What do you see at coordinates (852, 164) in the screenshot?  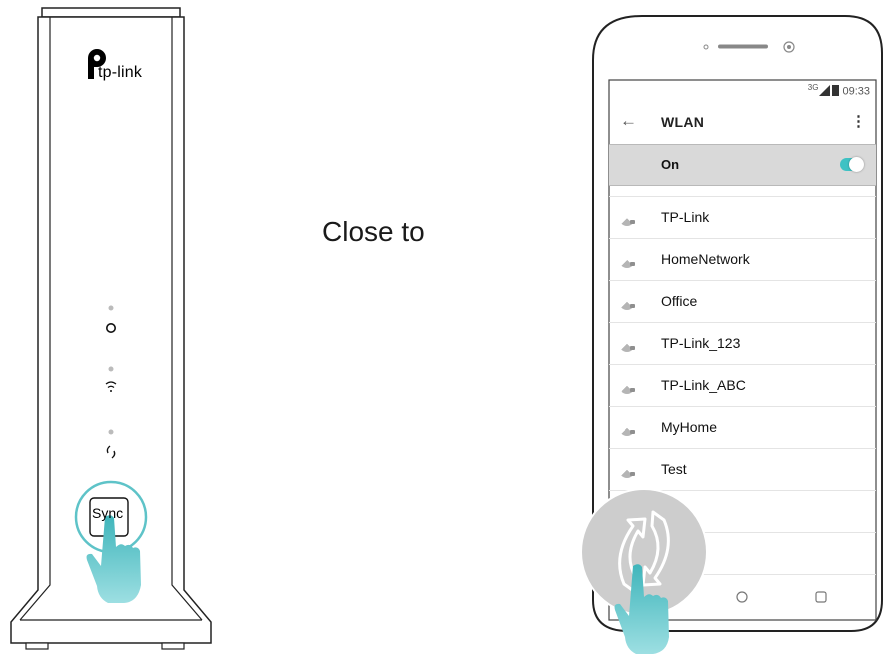 I see `wlan-toggle-switch` at bounding box center [852, 164].